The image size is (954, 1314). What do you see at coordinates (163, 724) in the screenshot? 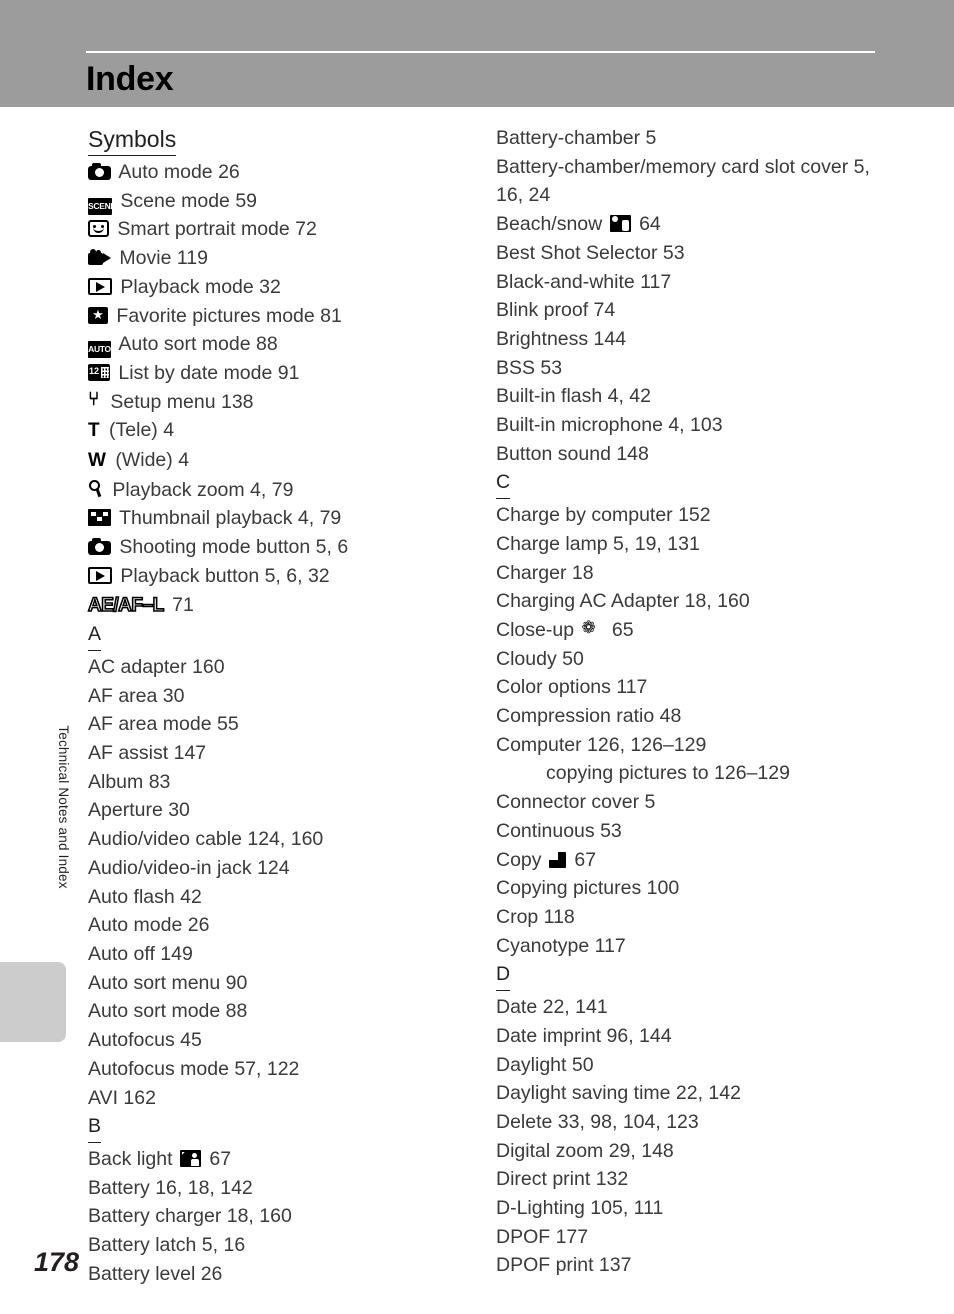
I see `index-entry-text: AF area mode 55` at bounding box center [163, 724].